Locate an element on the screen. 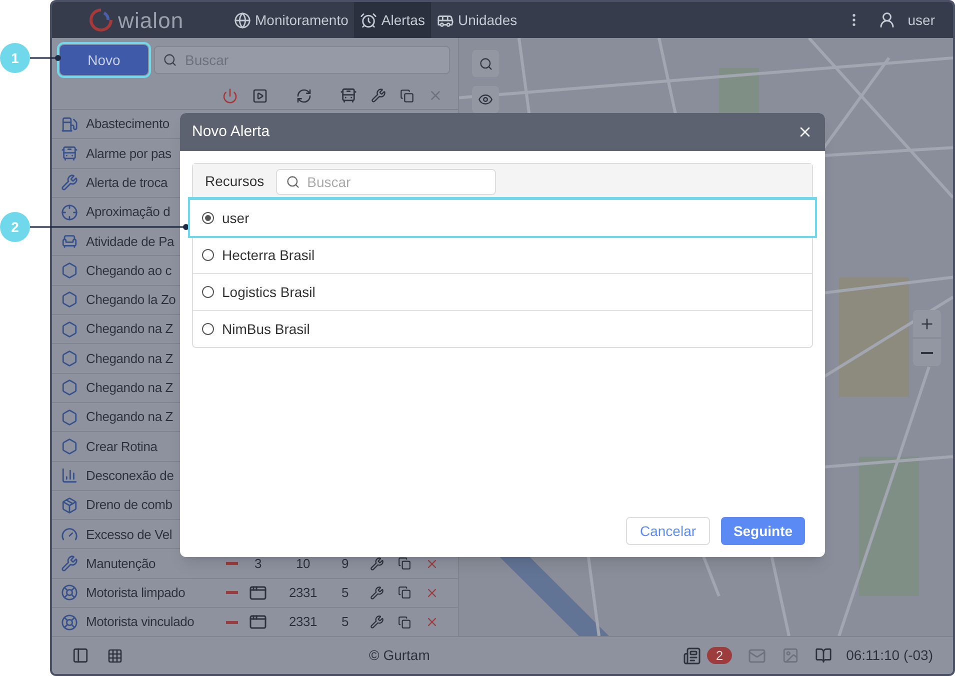 Image resolution: width=955 pixels, height=676 pixels. alert-name: Chegando ao c is located at coordinates (129, 270).